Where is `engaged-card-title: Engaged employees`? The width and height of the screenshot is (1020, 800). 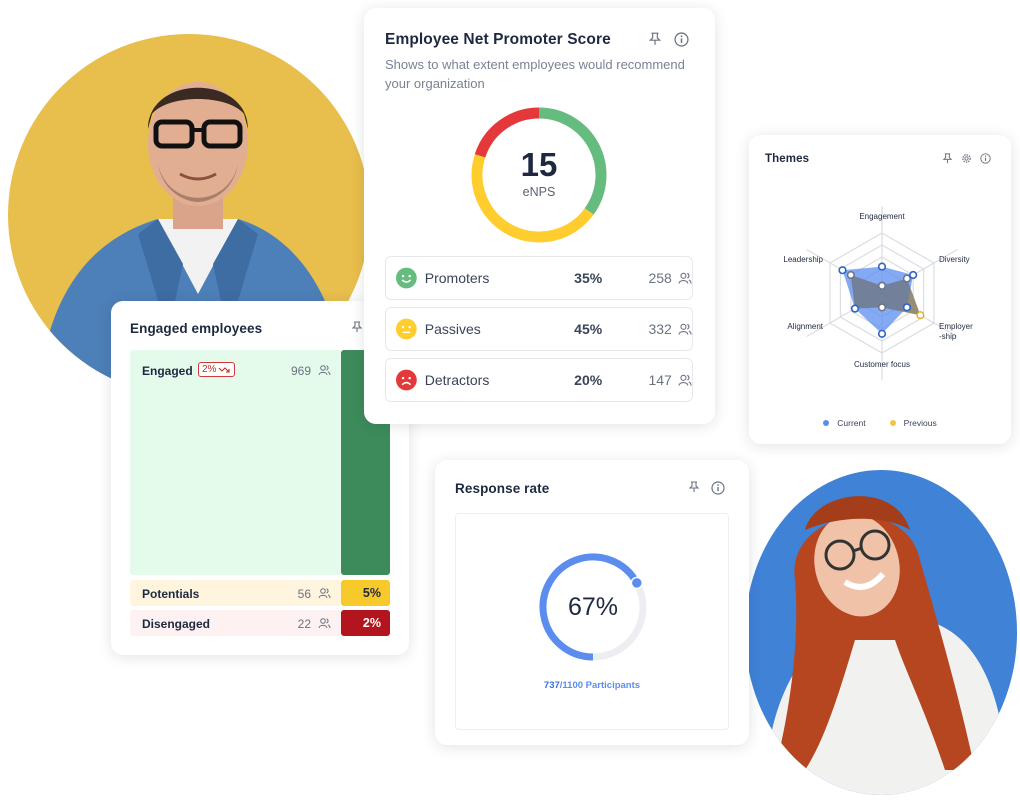 engaged-card-title: Engaged employees is located at coordinates (196, 328).